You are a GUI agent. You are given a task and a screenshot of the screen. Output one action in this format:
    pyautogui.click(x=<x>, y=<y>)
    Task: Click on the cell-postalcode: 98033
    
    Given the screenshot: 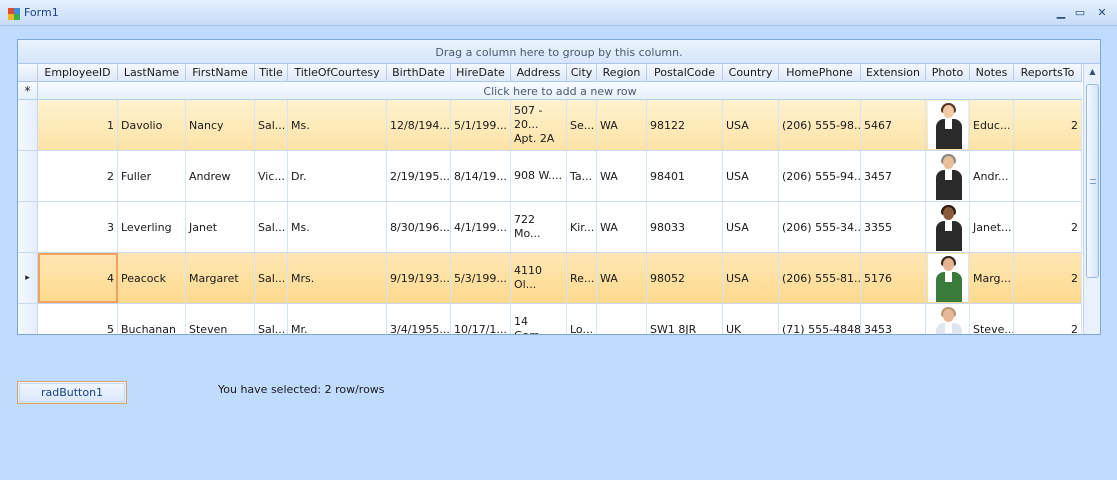 What is the action you would take?
    pyautogui.click(x=685, y=227)
    